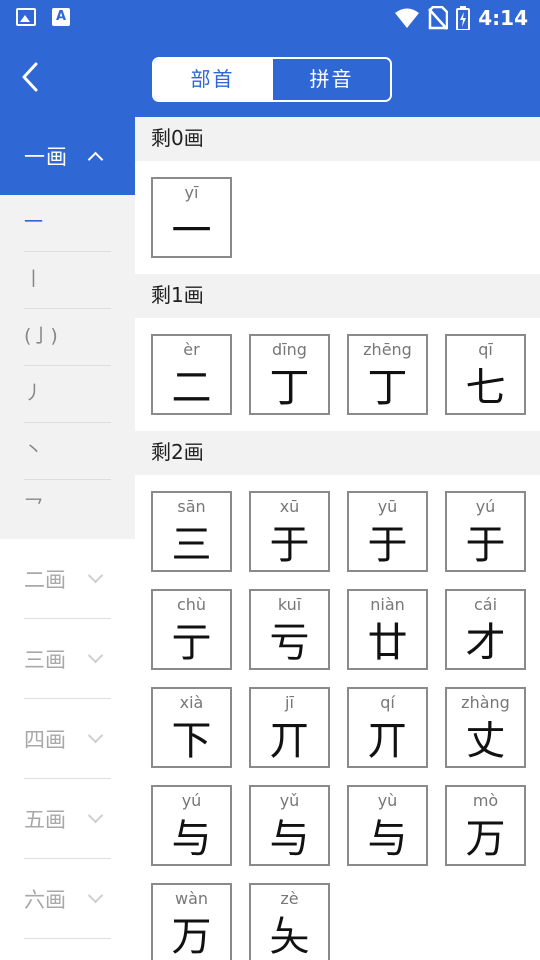  What do you see at coordinates (485, 839) in the screenshot?
I see `hanzi-character: 万` at bounding box center [485, 839].